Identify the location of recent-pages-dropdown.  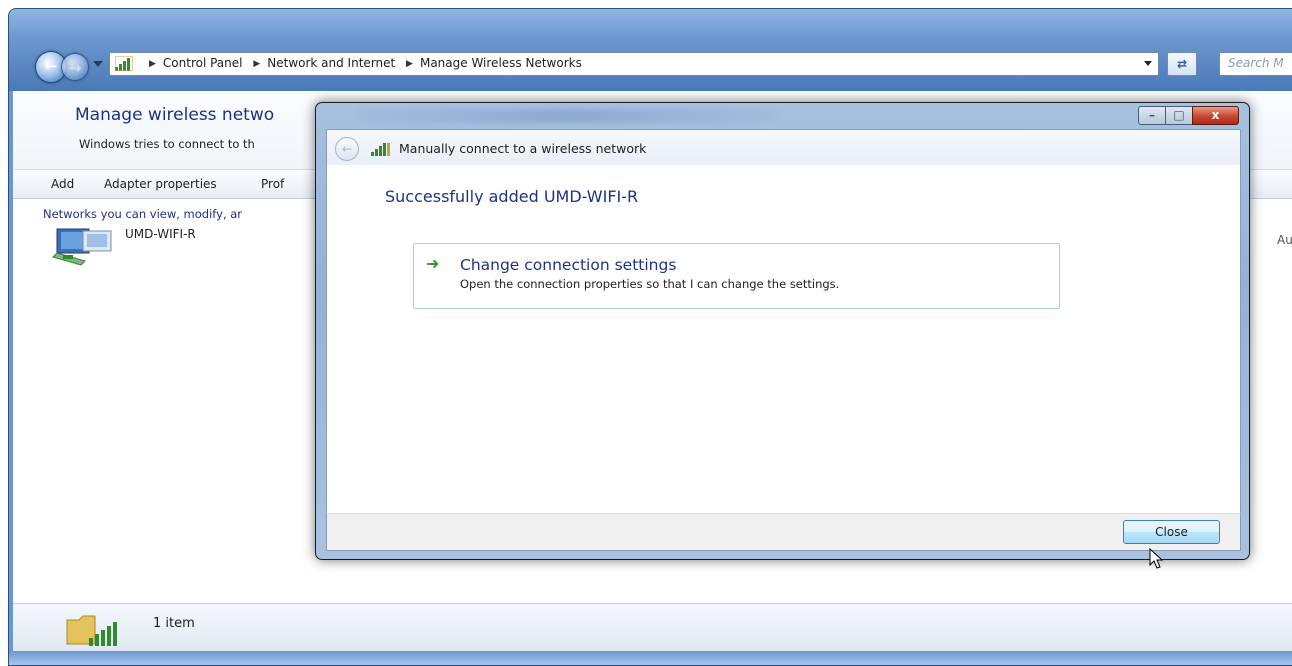
(98, 64).